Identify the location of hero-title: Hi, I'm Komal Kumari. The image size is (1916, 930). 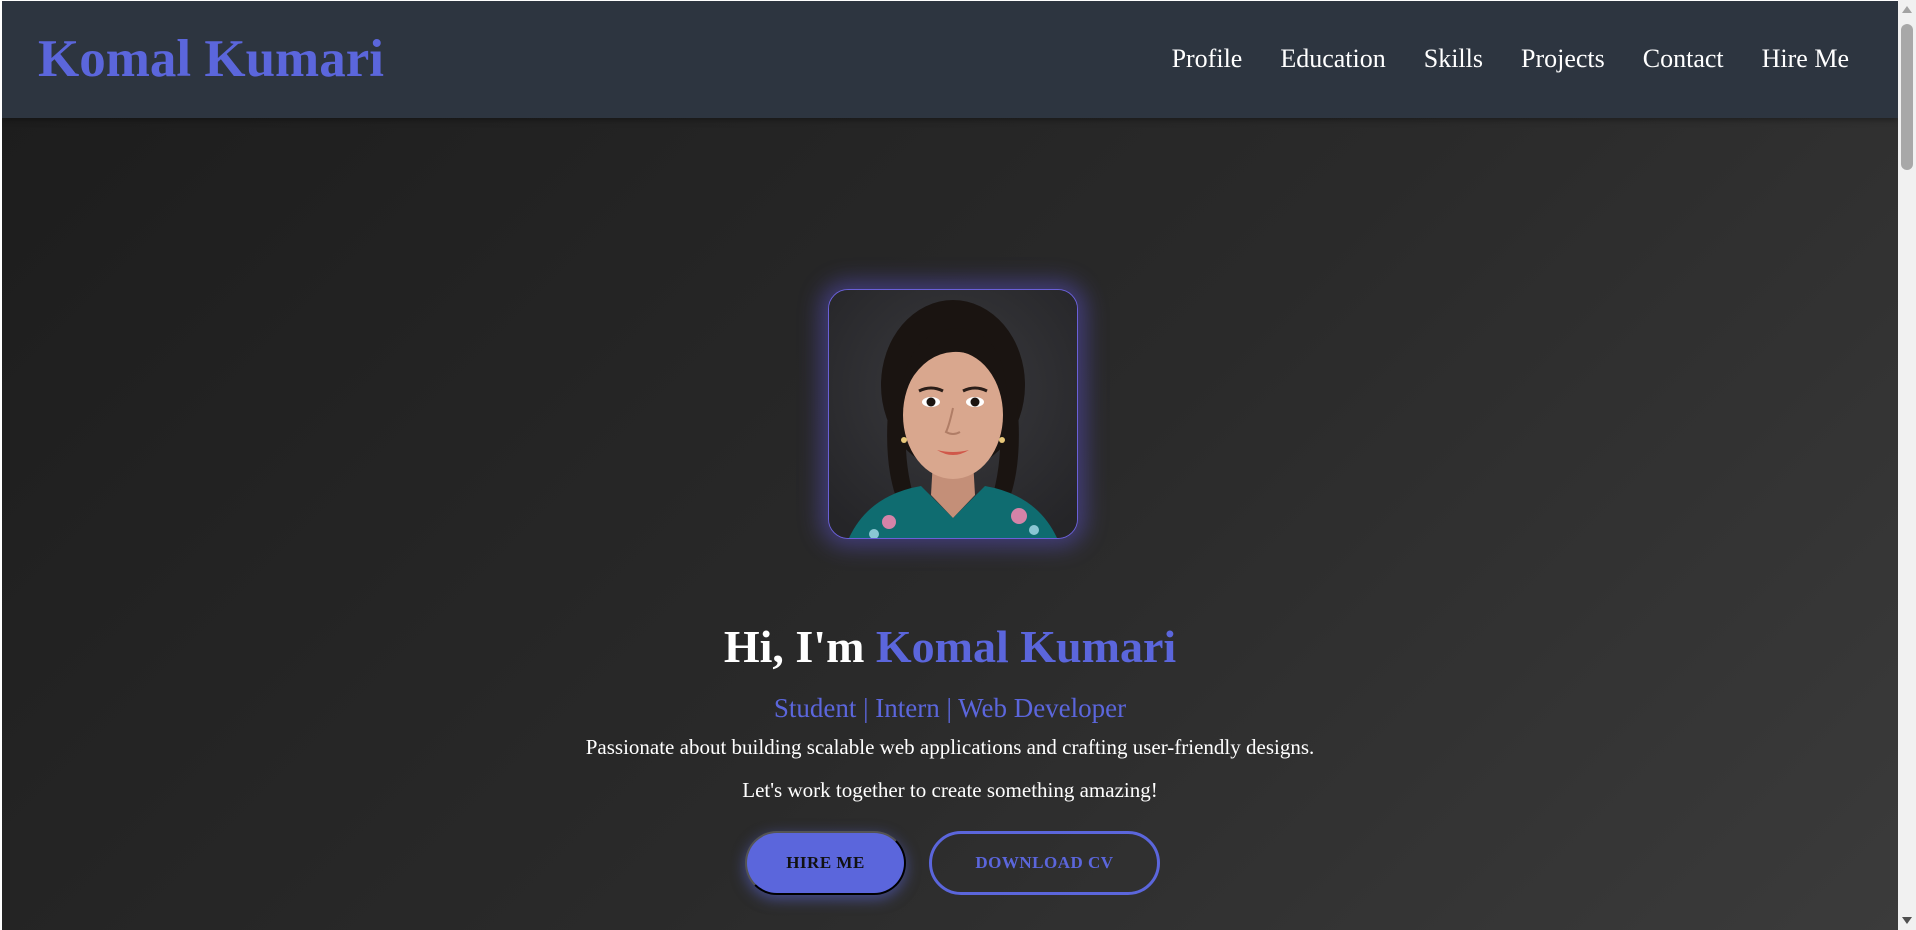
(950, 647).